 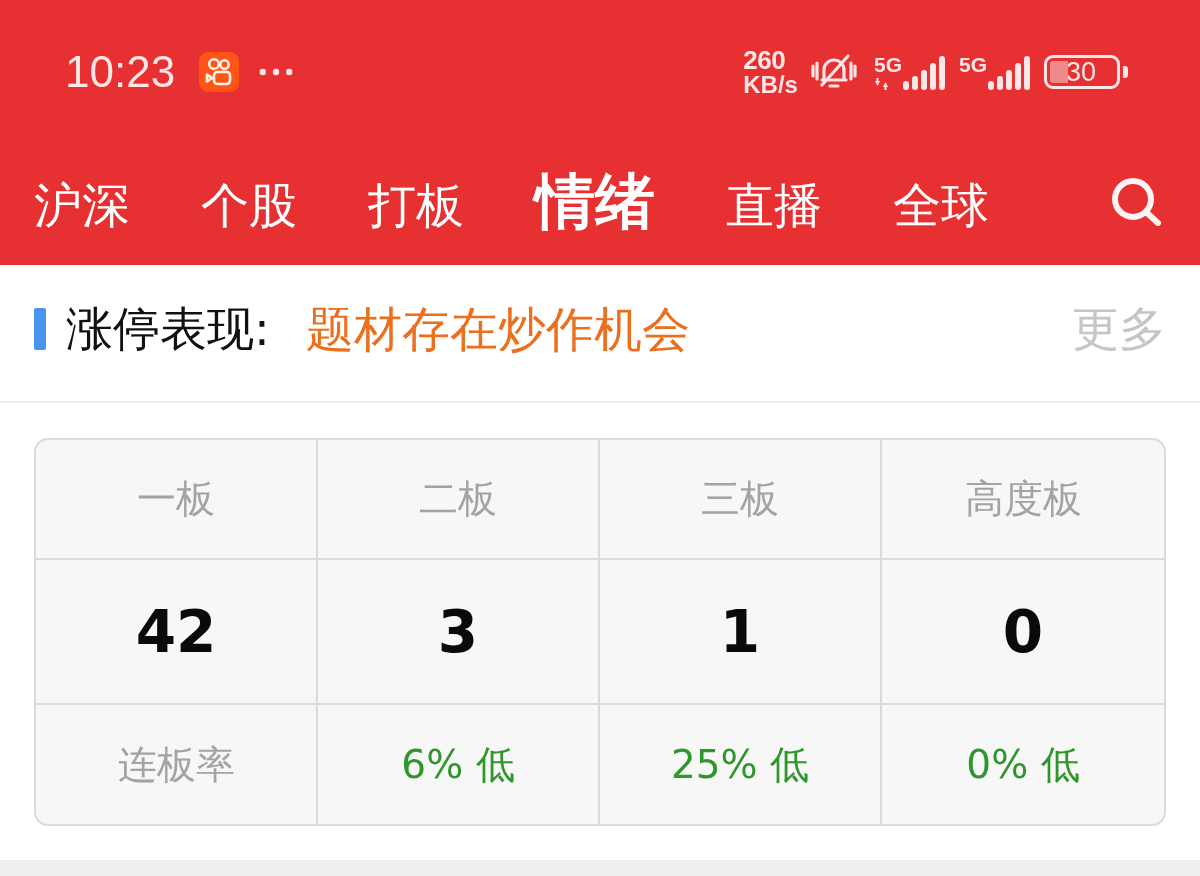 What do you see at coordinates (1023, 764) in the screenshot?
I see `table-cell-text: 0% 低` at bounding box center [1023, 764].